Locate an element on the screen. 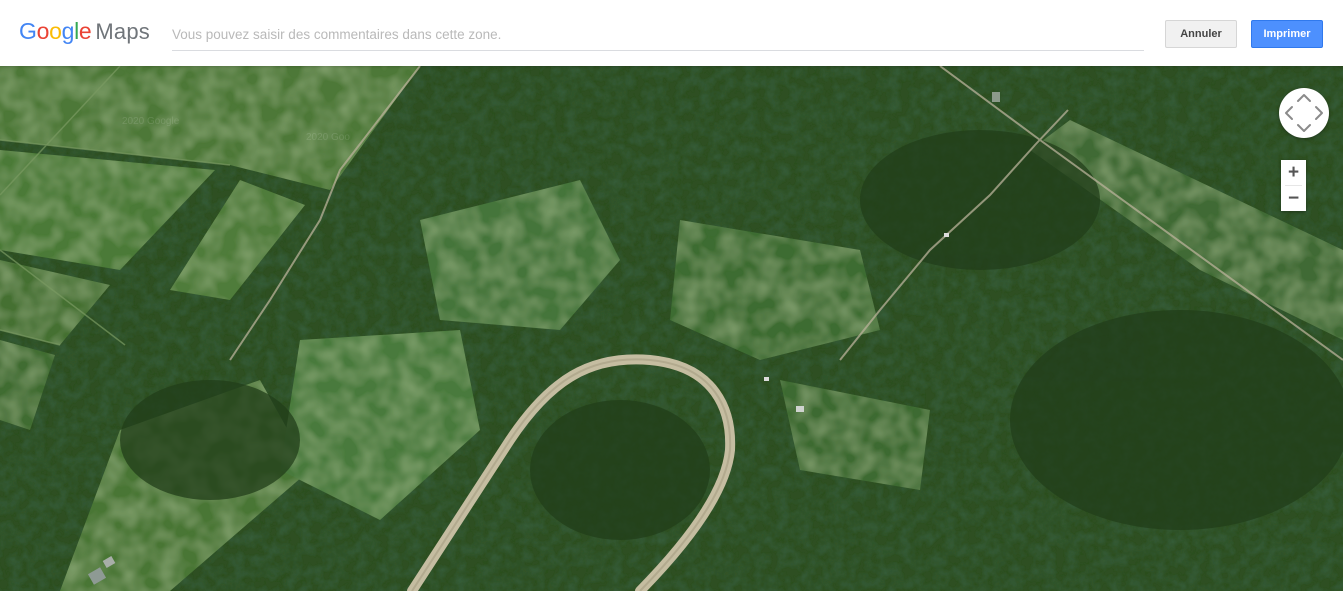  google-wordmark: Google is located at coordinates (55, 31).